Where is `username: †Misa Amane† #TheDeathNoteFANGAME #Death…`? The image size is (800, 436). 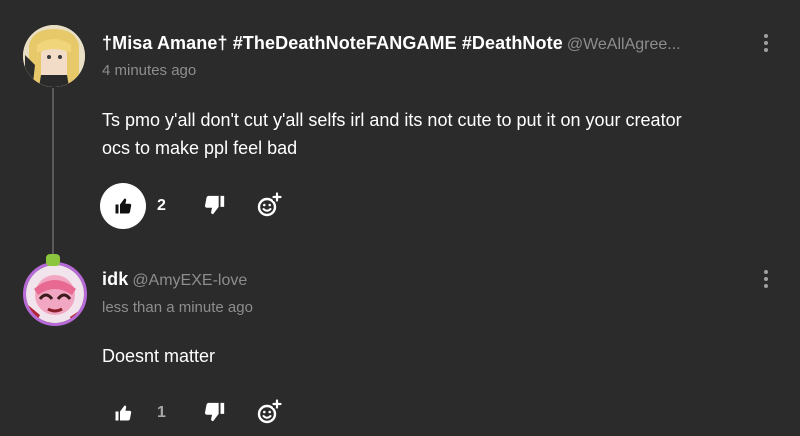
username: †Misa Amane† #TheDeathNoteFANGAME #Death… is located at coordinates (332, 43).